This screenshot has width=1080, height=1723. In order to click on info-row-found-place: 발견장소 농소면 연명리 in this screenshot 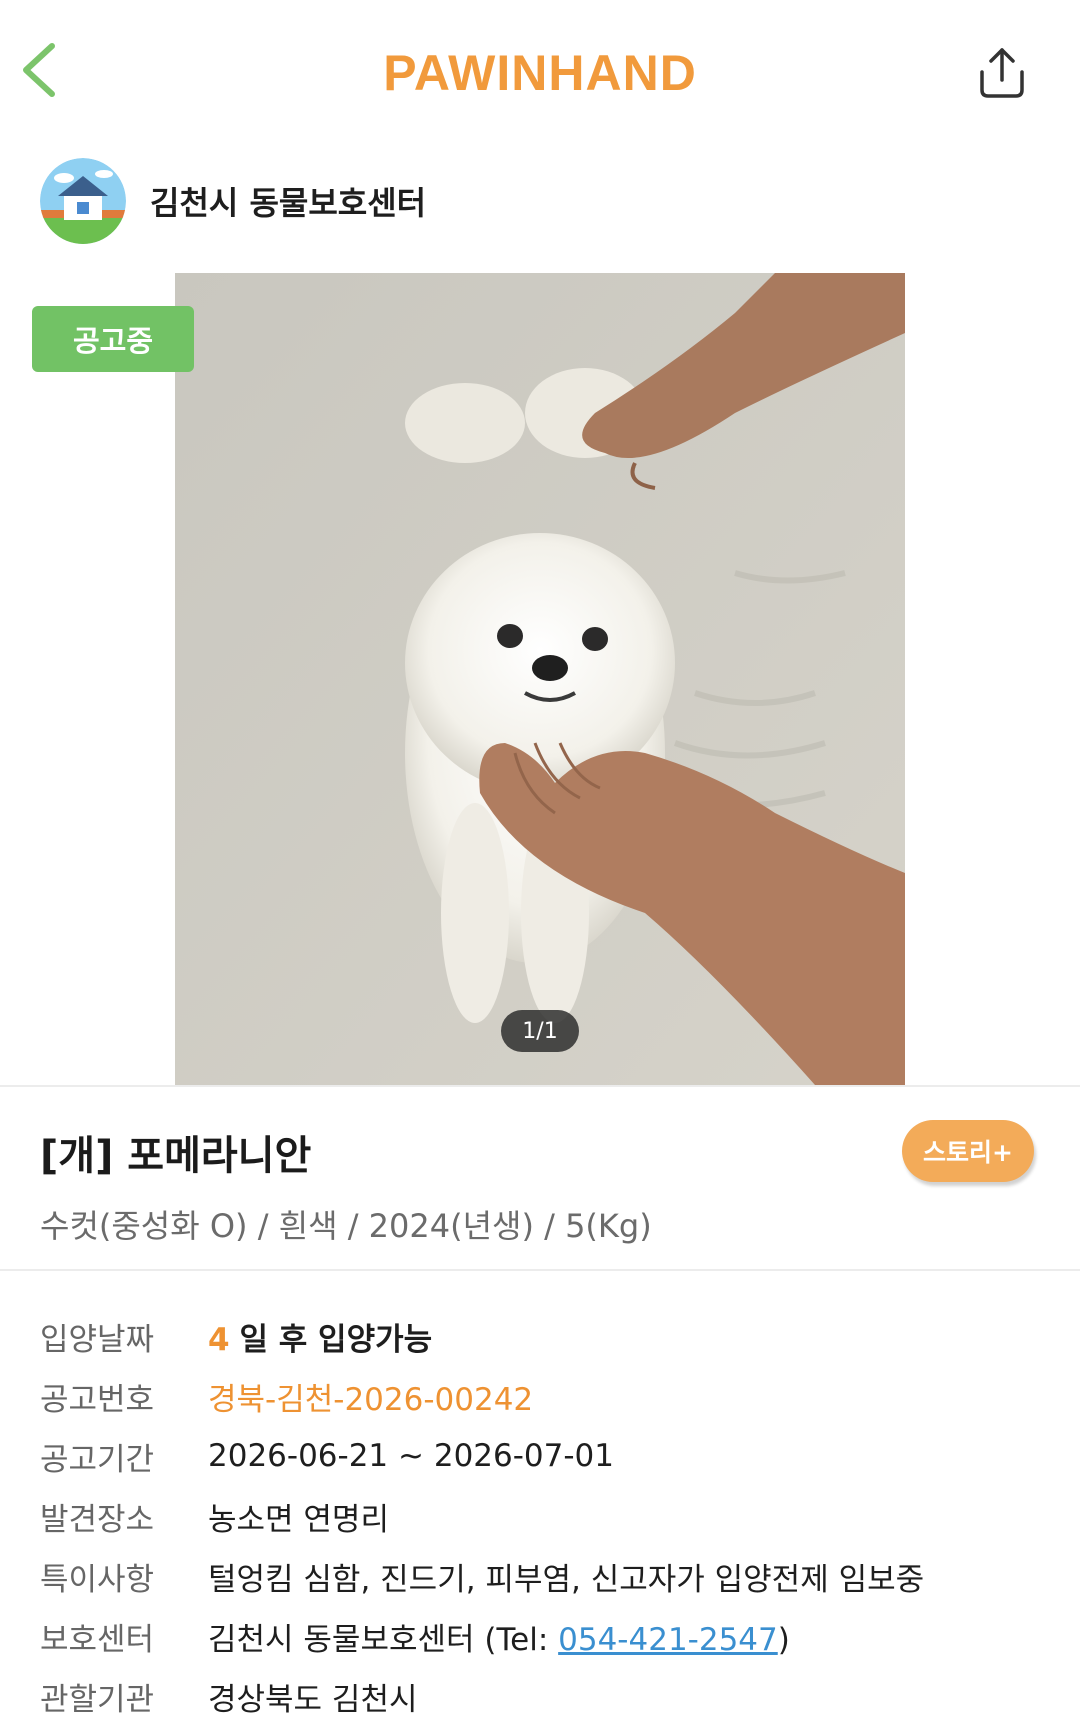, I will do `click(550, 1516)`.